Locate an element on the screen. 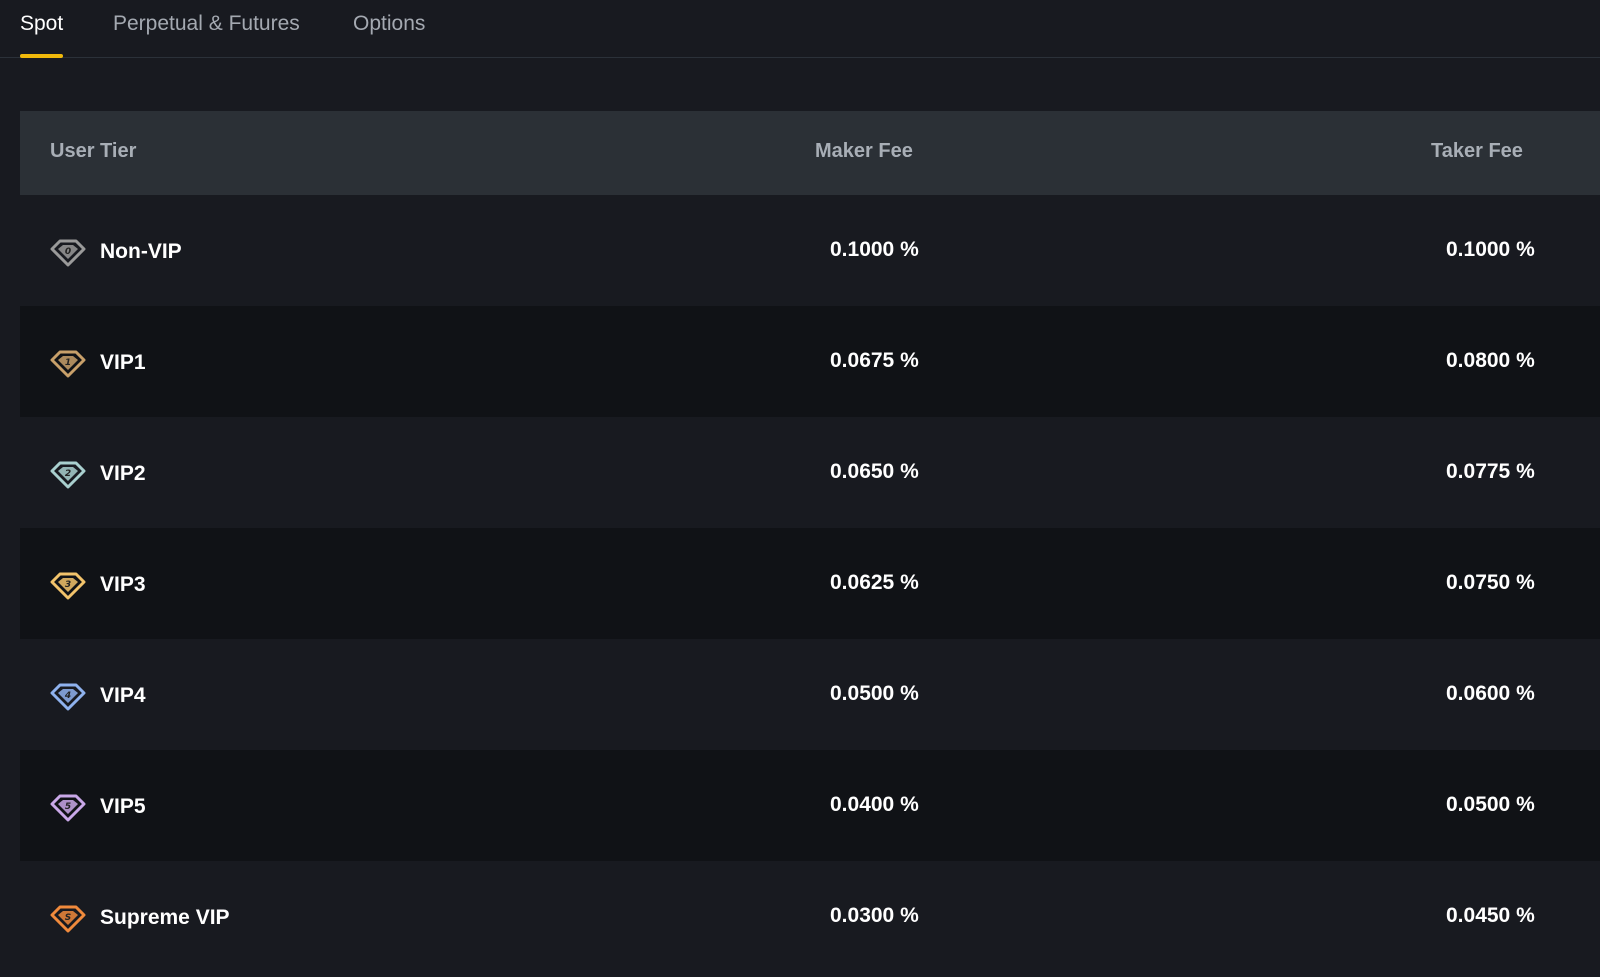 The image size is (1600, 977). vip-2-badge-icon: 2 is located at coordinates (68, 475).